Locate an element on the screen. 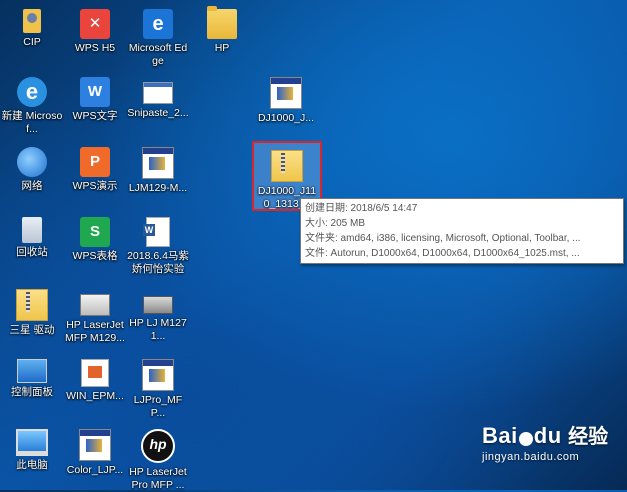  icon-label: HP is located at coordinates (222, 48).